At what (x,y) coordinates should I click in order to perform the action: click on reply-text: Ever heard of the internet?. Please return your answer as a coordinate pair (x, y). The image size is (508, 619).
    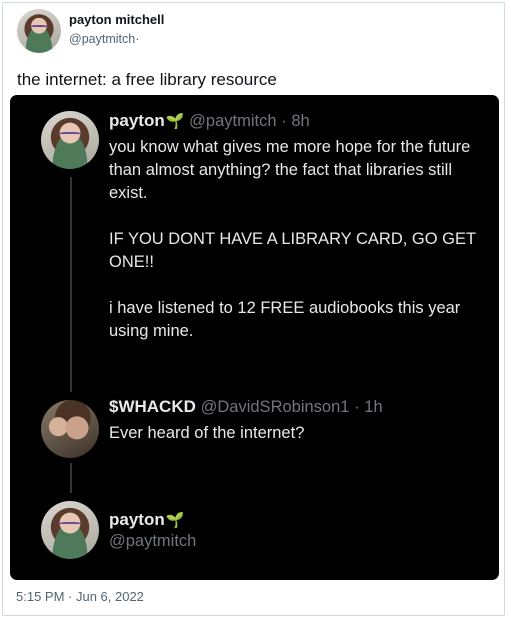
    Looking at the image, I should click on (207, 433).